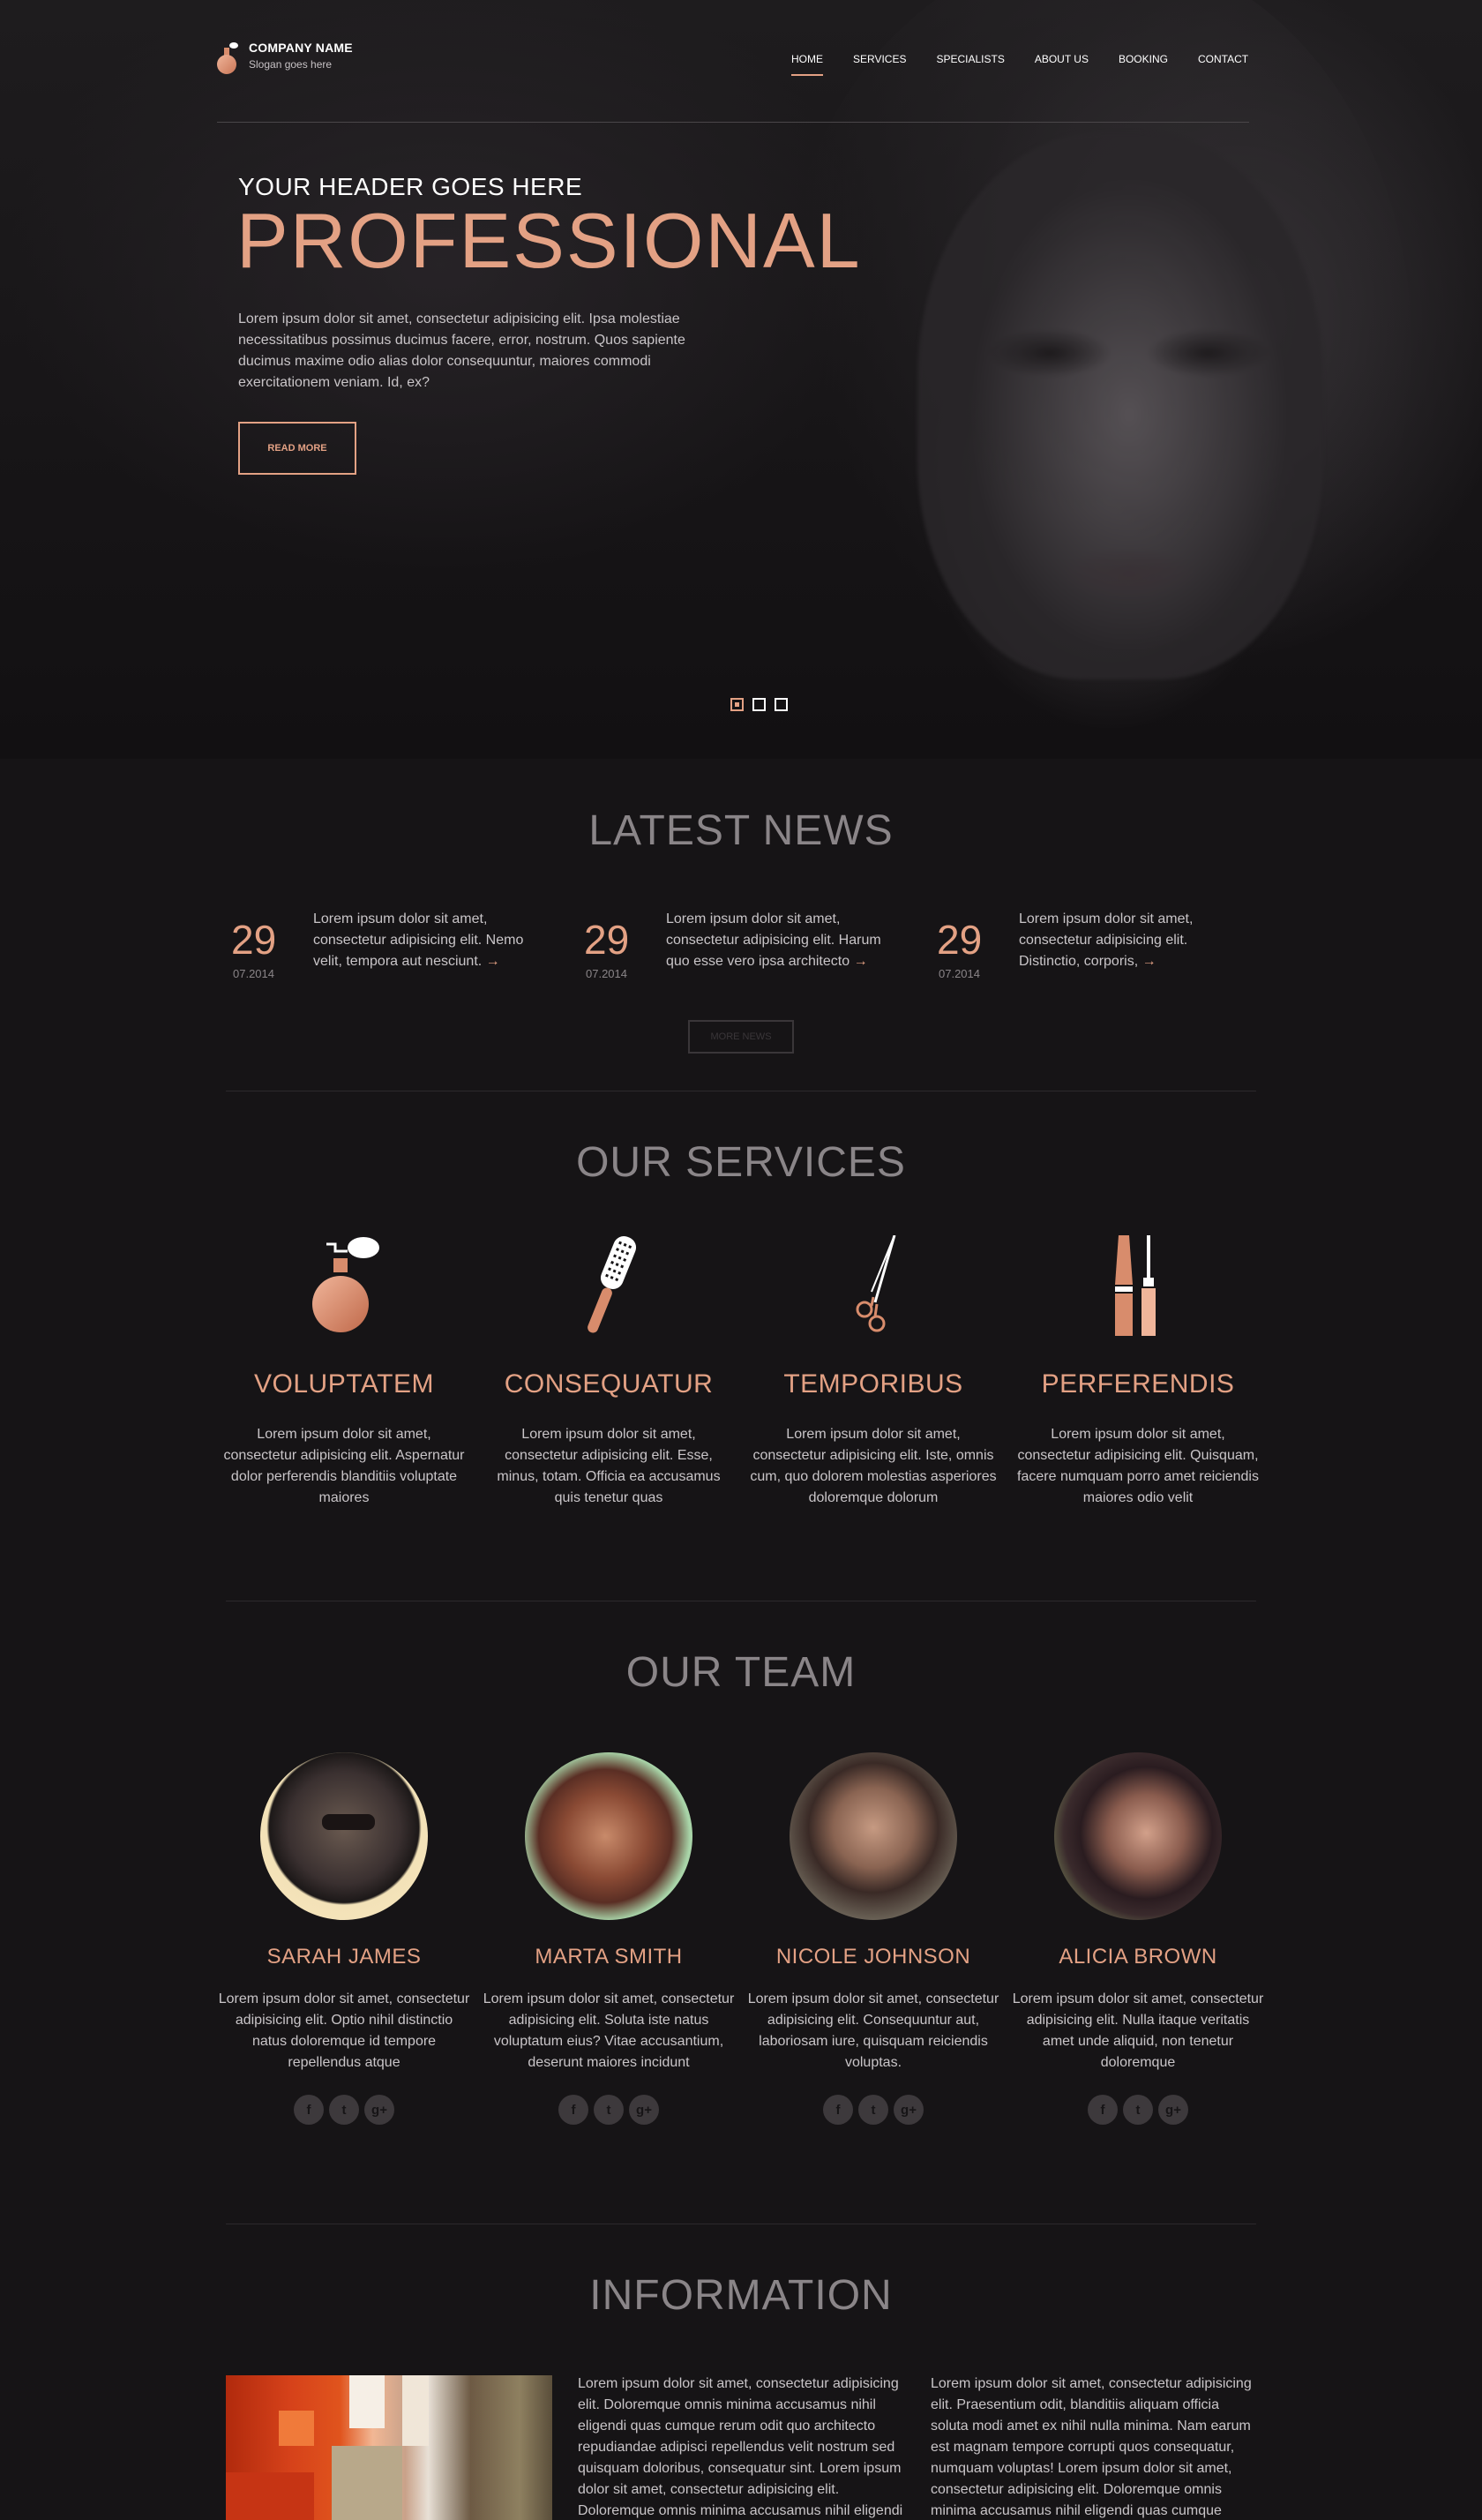  I want to click on company-name: COMPANY NAME, so click(301, 48).